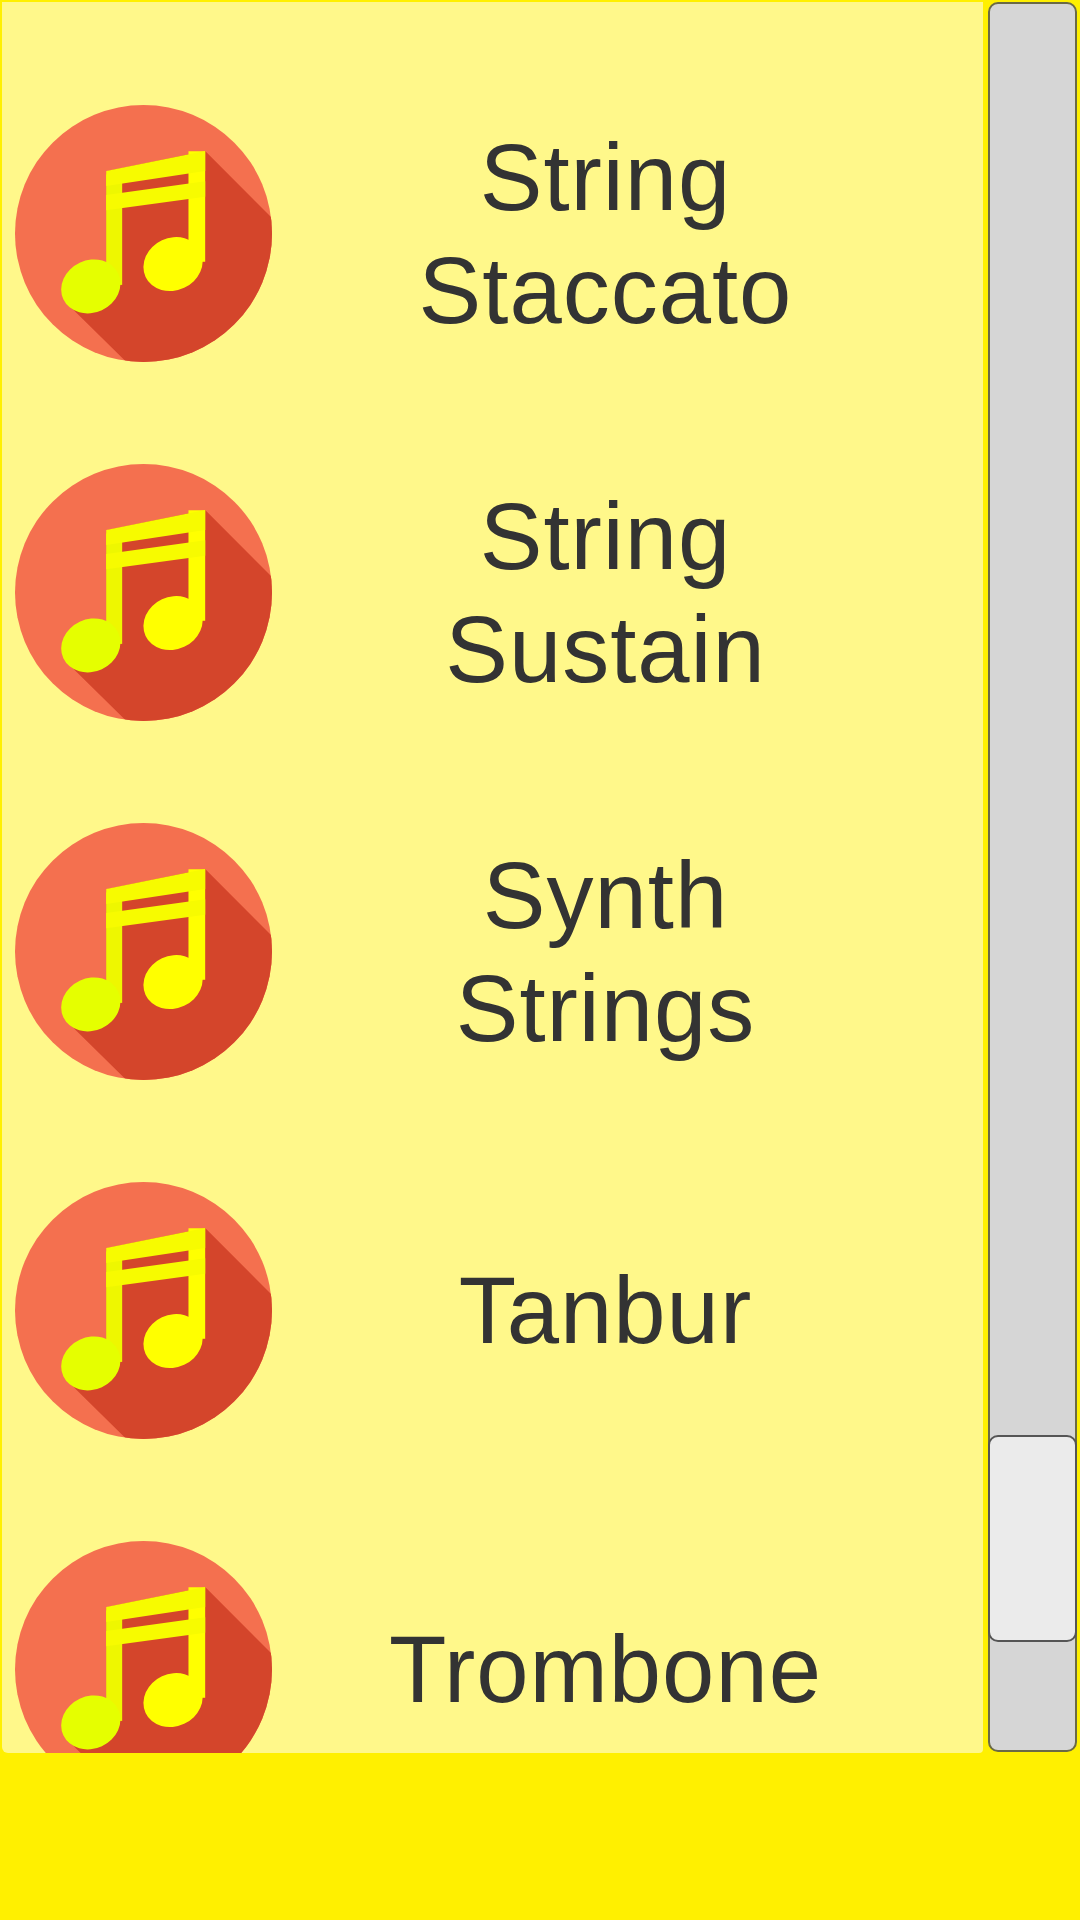 The height and width of the screenshot is (1920, 1080). What do you see at coordinates (605, 233) in the screenshot?
I see `sound-name: String Staccato` at bounding box center [605, 233].